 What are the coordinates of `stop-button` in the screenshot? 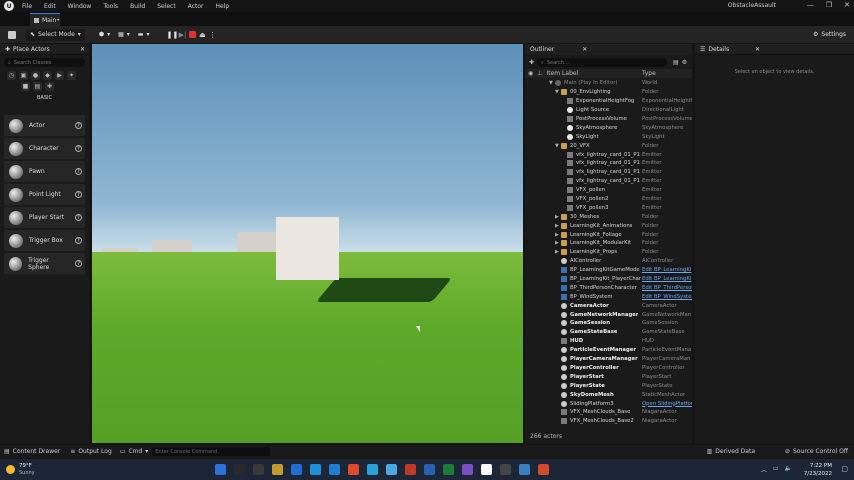 It's located at (192, 35).